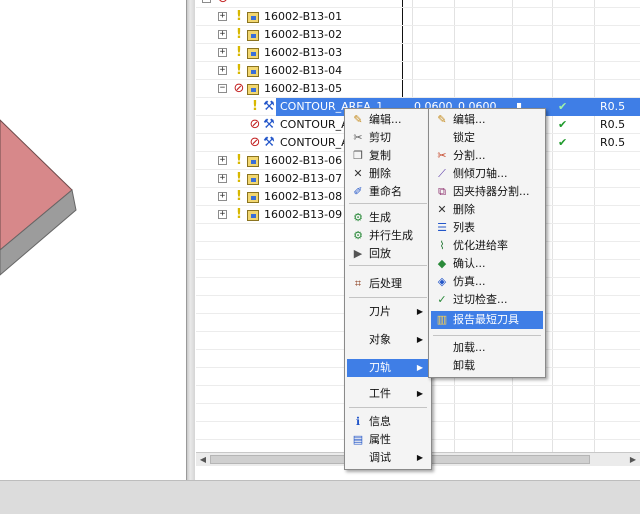 This screenshot has height=514, width=640. Describe the element at coordinates (418, 53) in the screenshot. I see `tree-row: + ! 16002-B13-03` at that location.